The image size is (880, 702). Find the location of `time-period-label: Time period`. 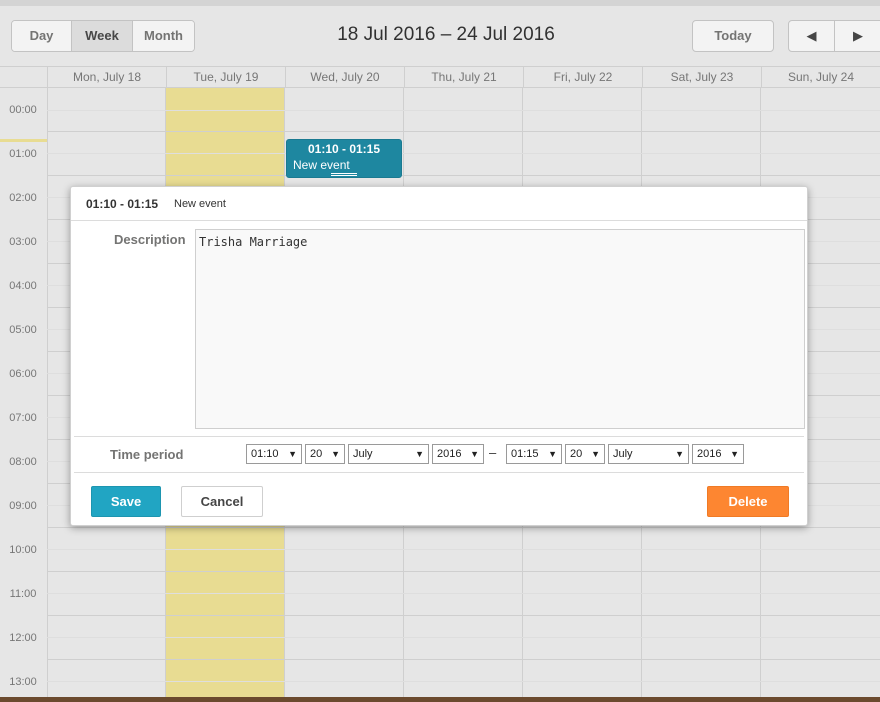

time-period-label: Time period is located at coordinates (147, 454).